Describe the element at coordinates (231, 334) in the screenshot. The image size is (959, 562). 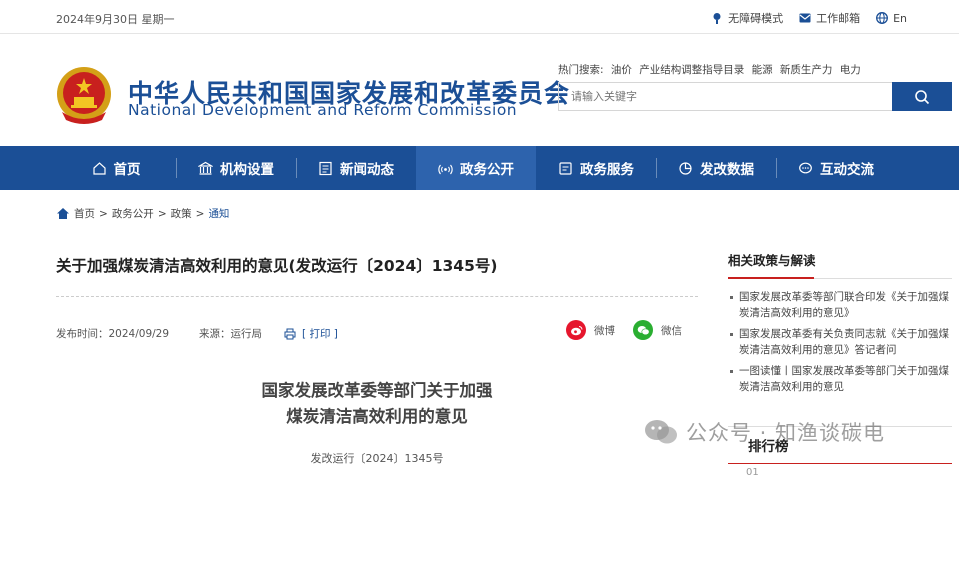
I see `article-source: 来源：运行局` at that location.